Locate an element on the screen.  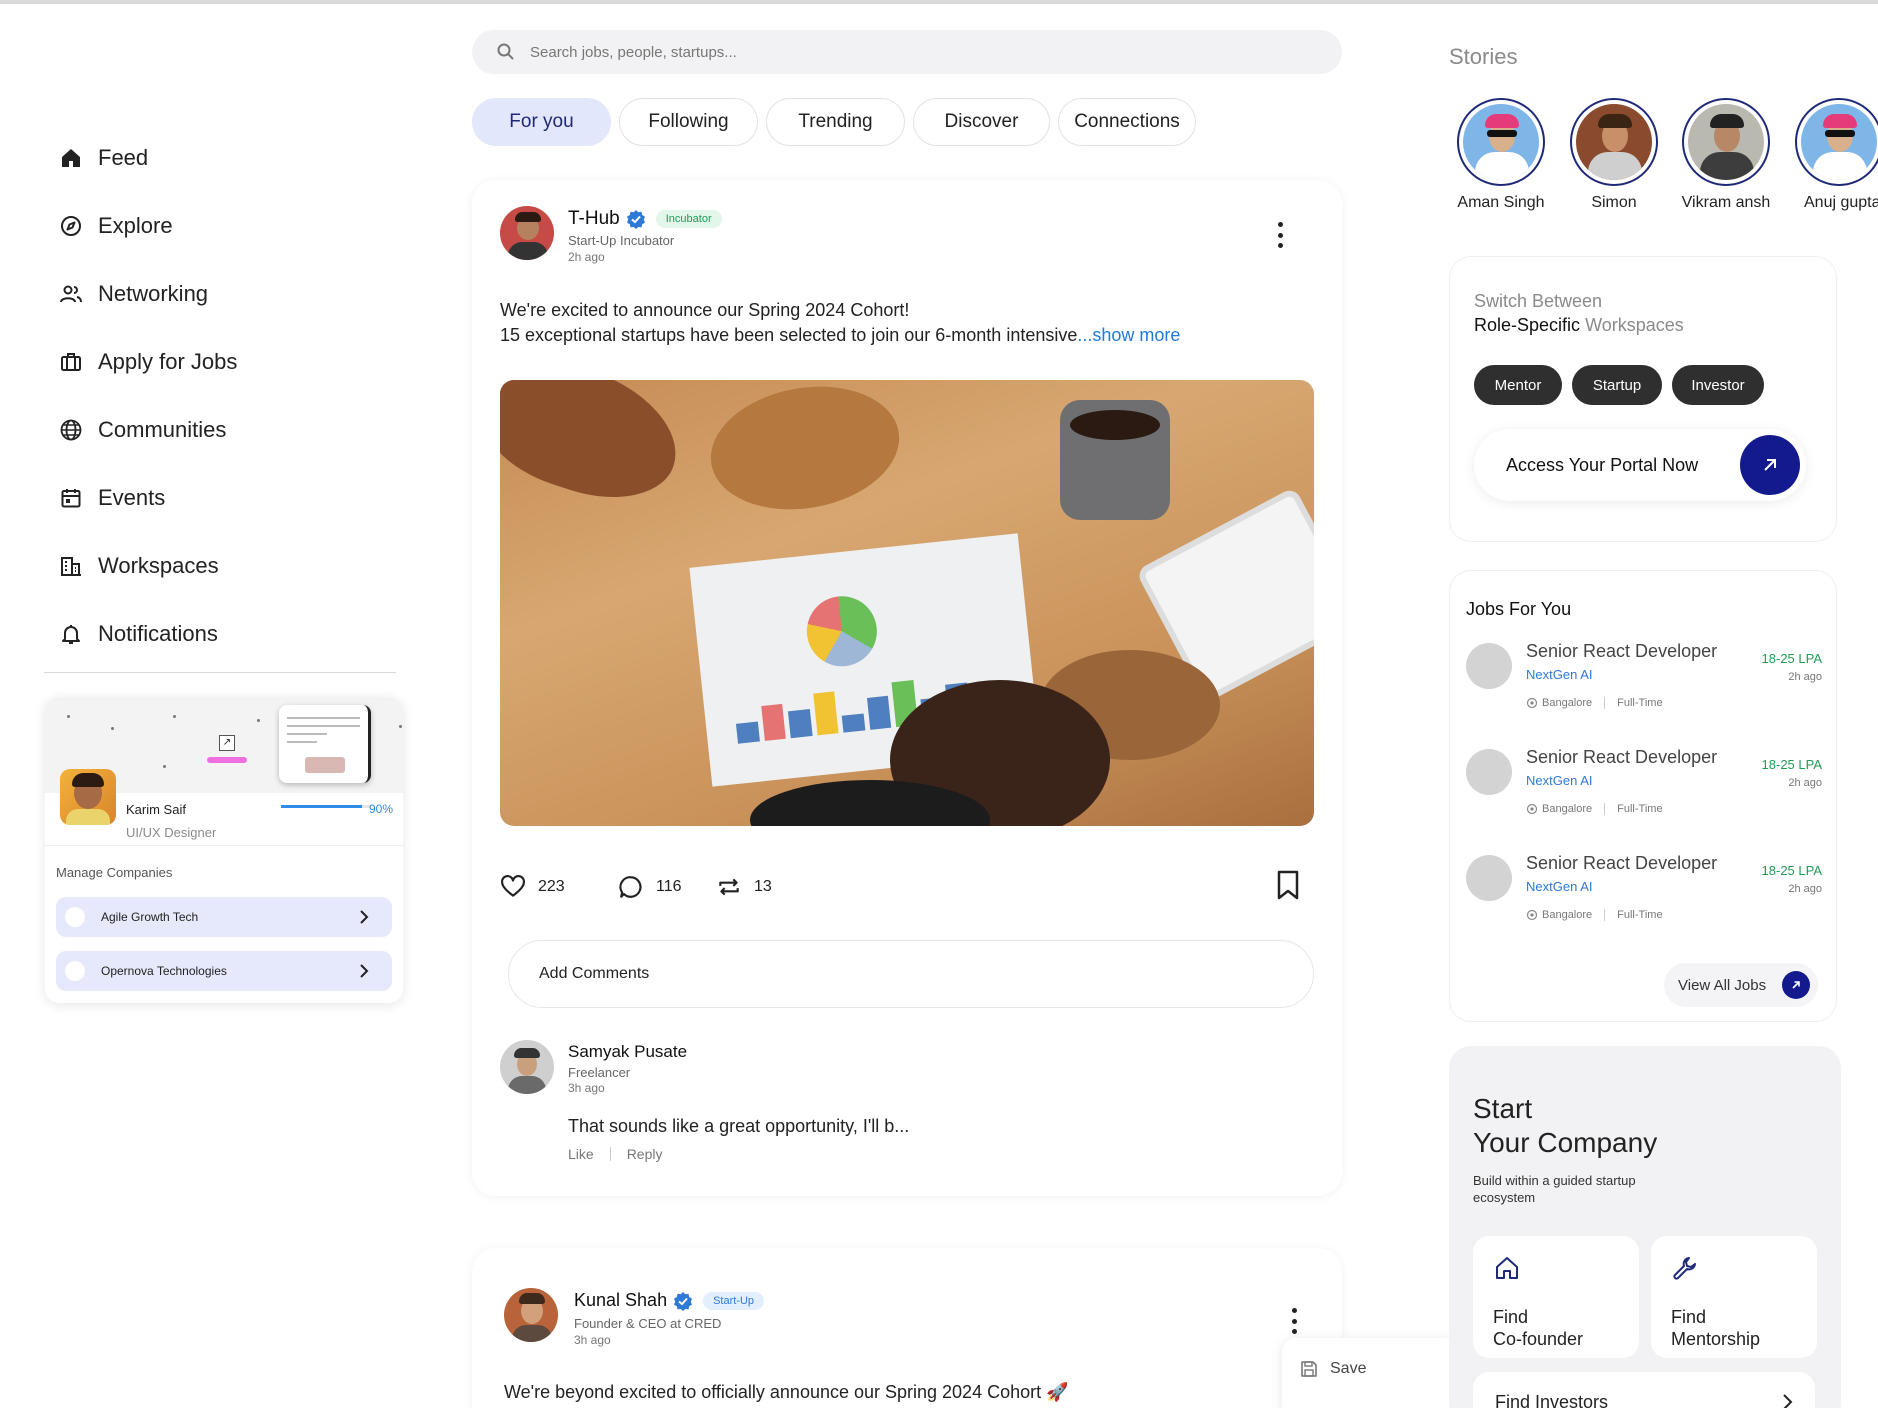
story-name: Simon is located at coordinates (1614, 202).